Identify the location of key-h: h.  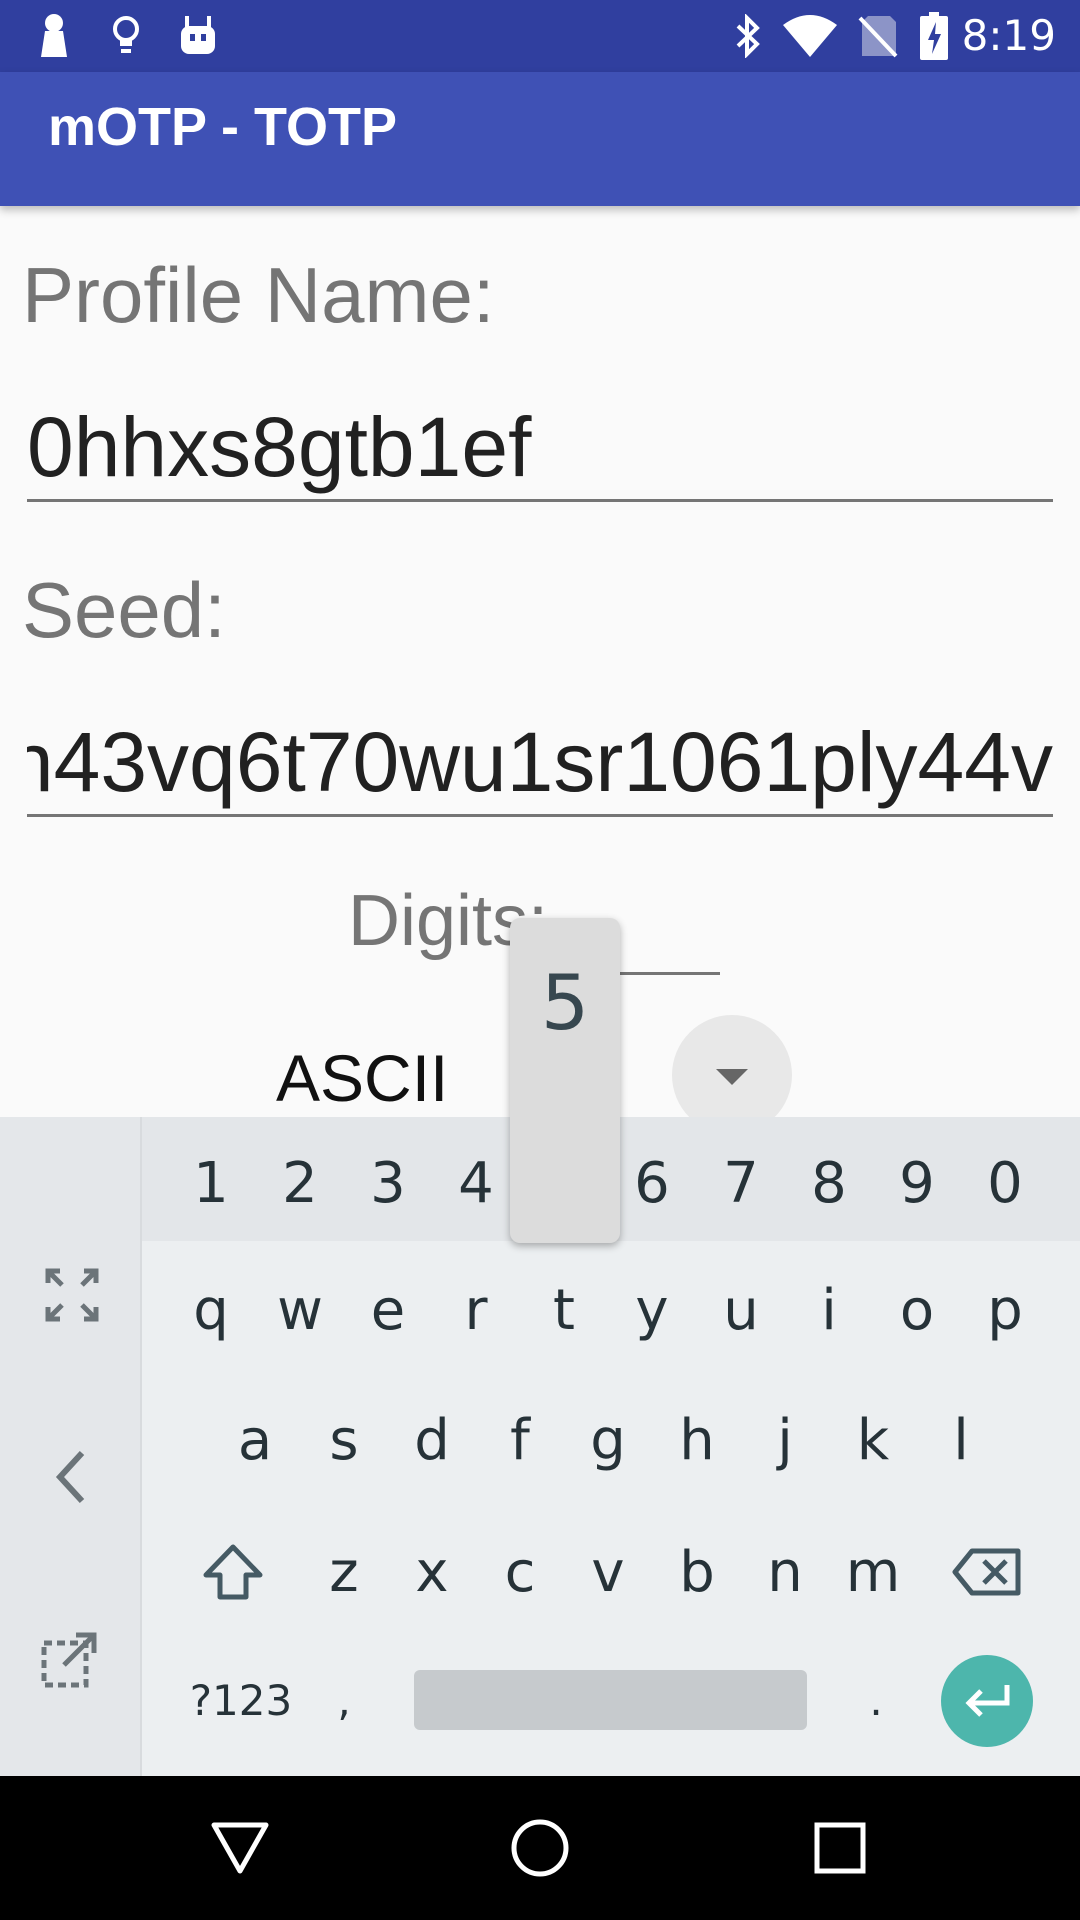
(697, 1440).